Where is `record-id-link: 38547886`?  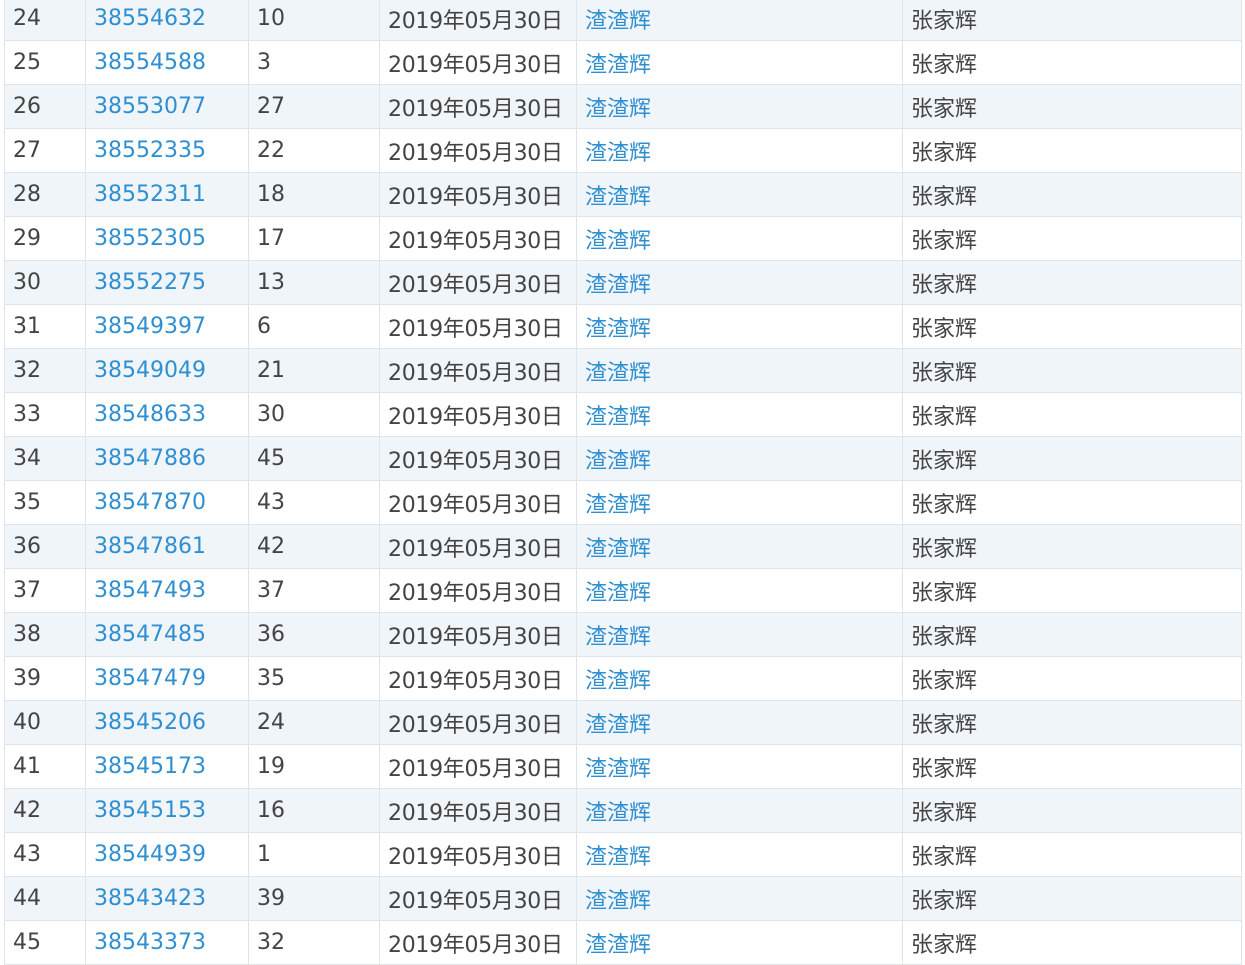 record-id-link: 38547886 is located at coordinates (167, 458).